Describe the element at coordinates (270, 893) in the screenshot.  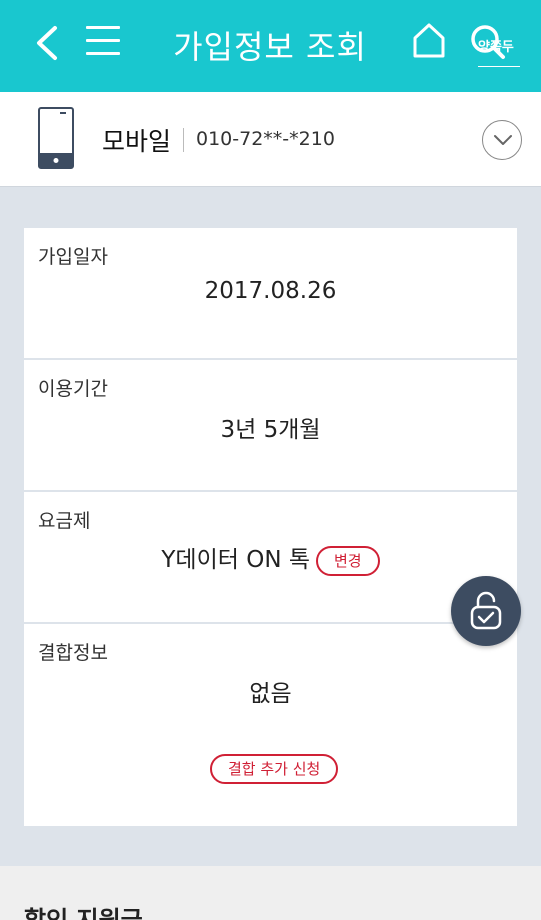
I see `discount-section: 할인 지원금` at that location.